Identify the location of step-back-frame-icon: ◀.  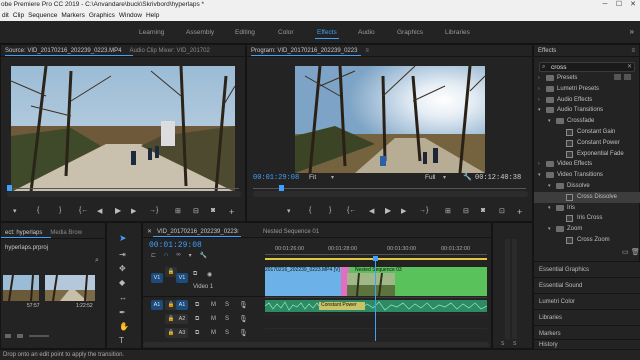
(99, 211).